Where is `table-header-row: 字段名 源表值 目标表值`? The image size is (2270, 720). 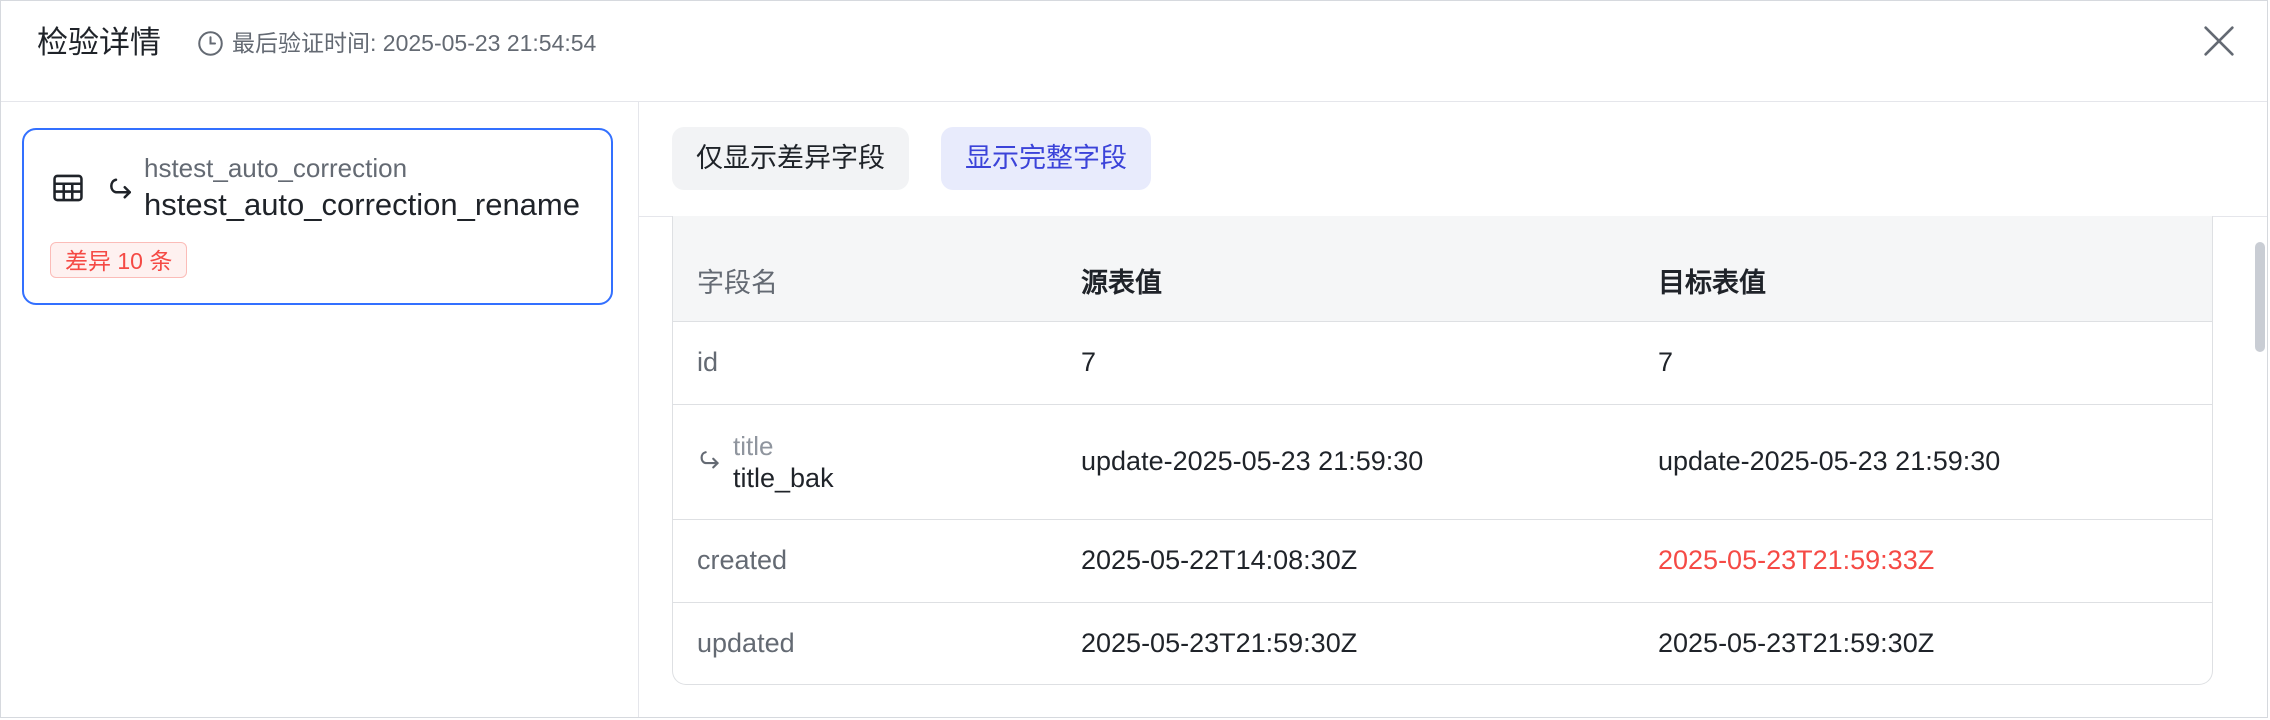
table-header-row: 字段名 源表值 目标表值 is located at coordinates (1442, 269).